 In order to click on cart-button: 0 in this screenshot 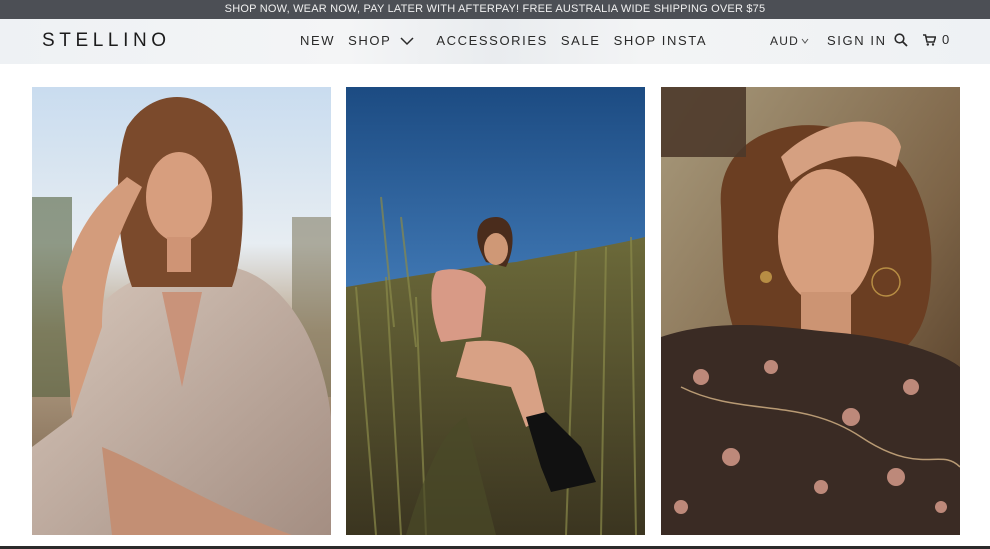, I will do `click(936, 39)`.